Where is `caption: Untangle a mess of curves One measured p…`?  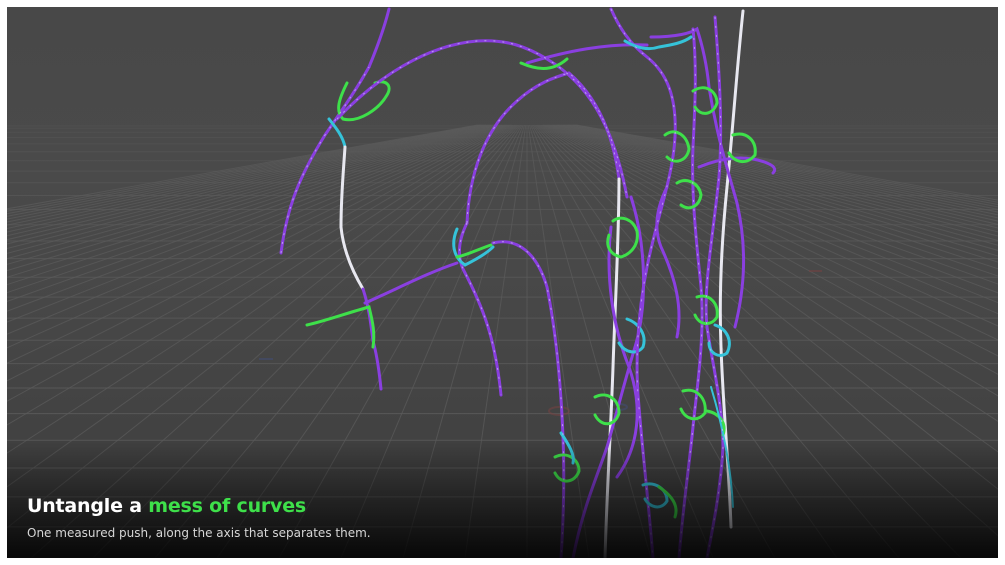 caption: Untangle a mess of curves One measured p… is located at coordinates (199, 517).